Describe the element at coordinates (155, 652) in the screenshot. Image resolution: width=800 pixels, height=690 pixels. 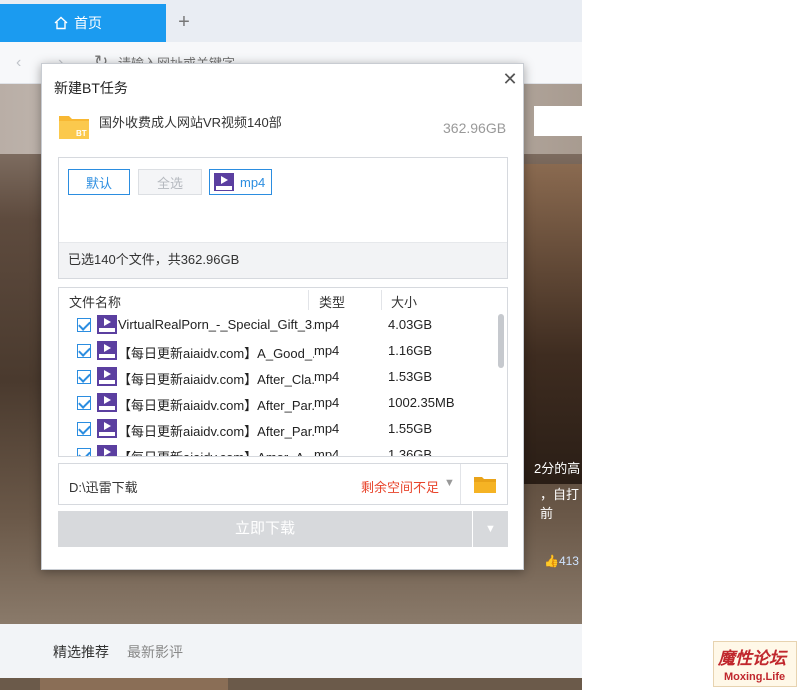
I see `tab-latest-reviews: 最新影评` at that location.